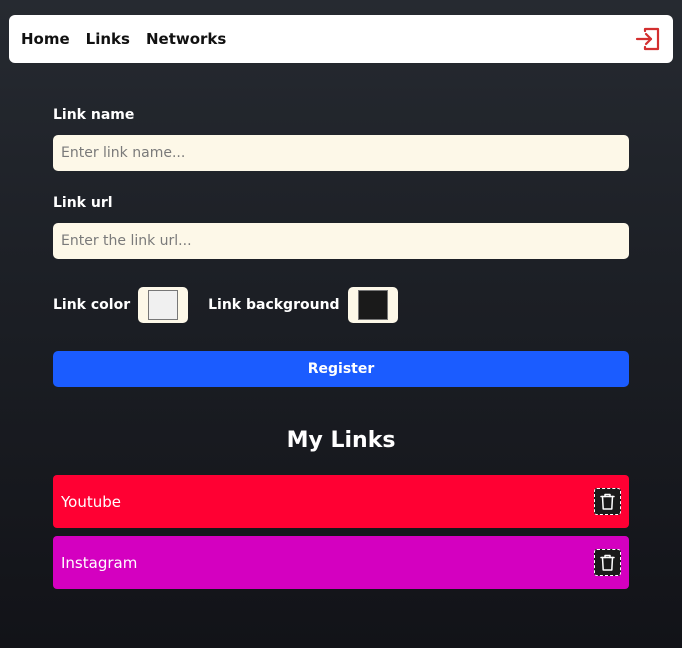 The width and height of the screenshot is (682, 648). Describe the element at coordinates (274, 305) in the screenshot. I see `link-background-label: Link background` at that location.